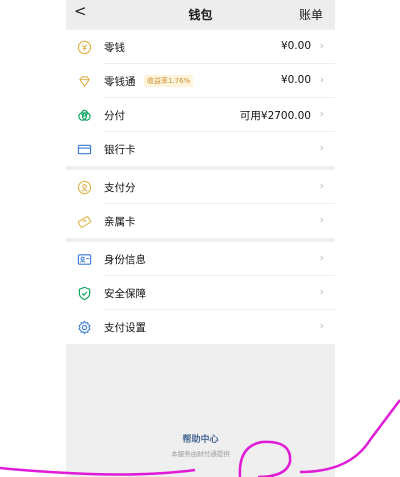 This screenshot has width=400, height=477. Describe the element at coordinates (200, 47) in the screenshot. I see `list-item-change: 零钱 ¥0.00 ›` at that location.